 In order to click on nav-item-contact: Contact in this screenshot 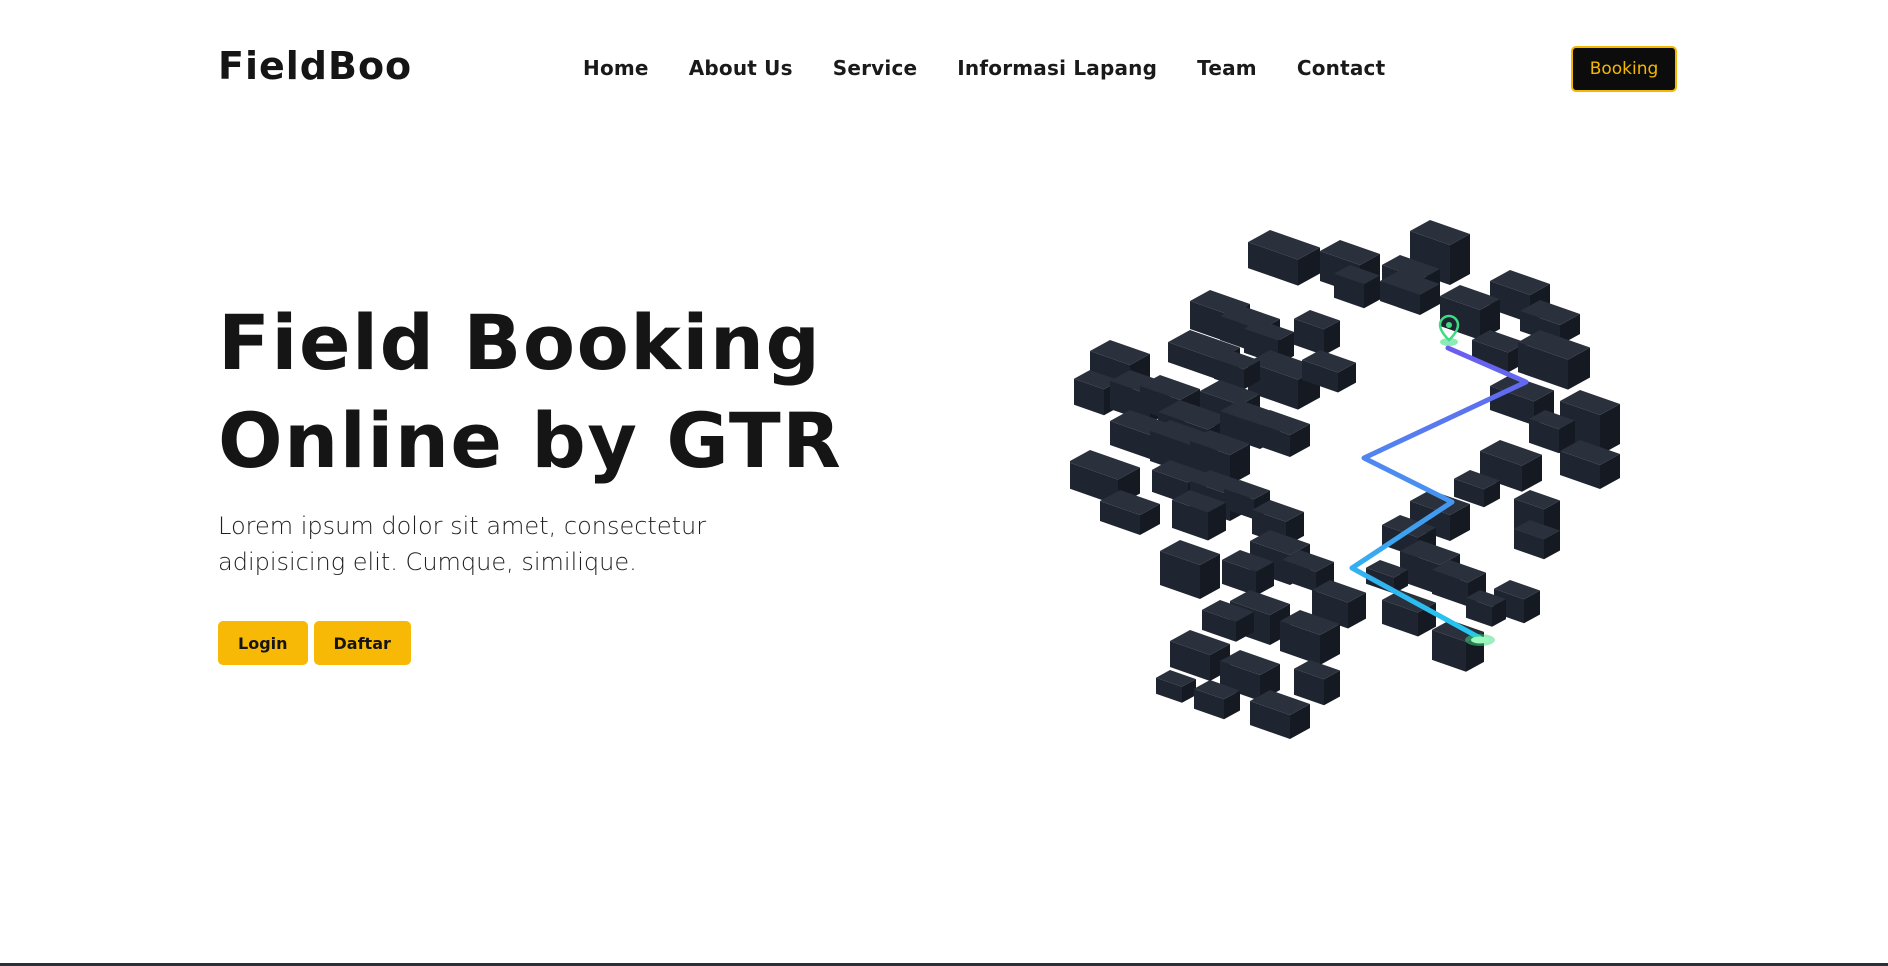, I will do `click(1341, 68)`.